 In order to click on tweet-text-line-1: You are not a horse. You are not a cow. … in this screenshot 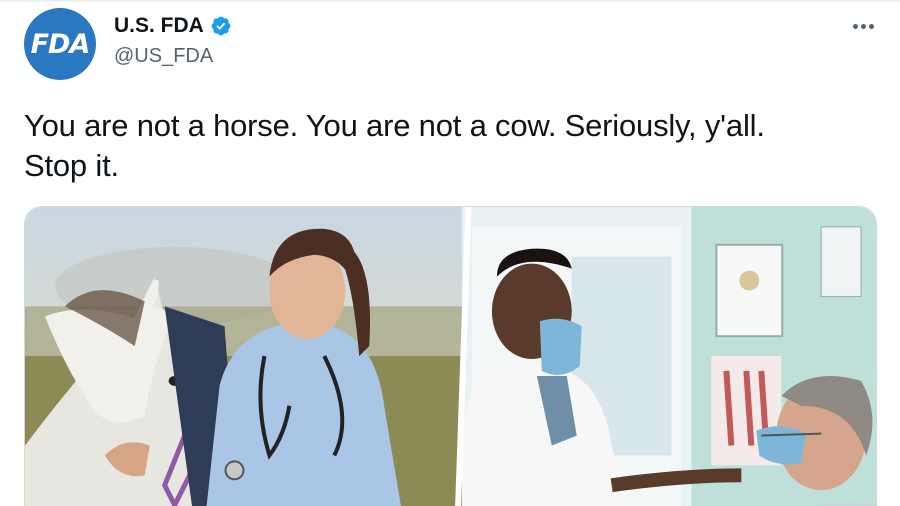, I will do `click(394, 125)`.